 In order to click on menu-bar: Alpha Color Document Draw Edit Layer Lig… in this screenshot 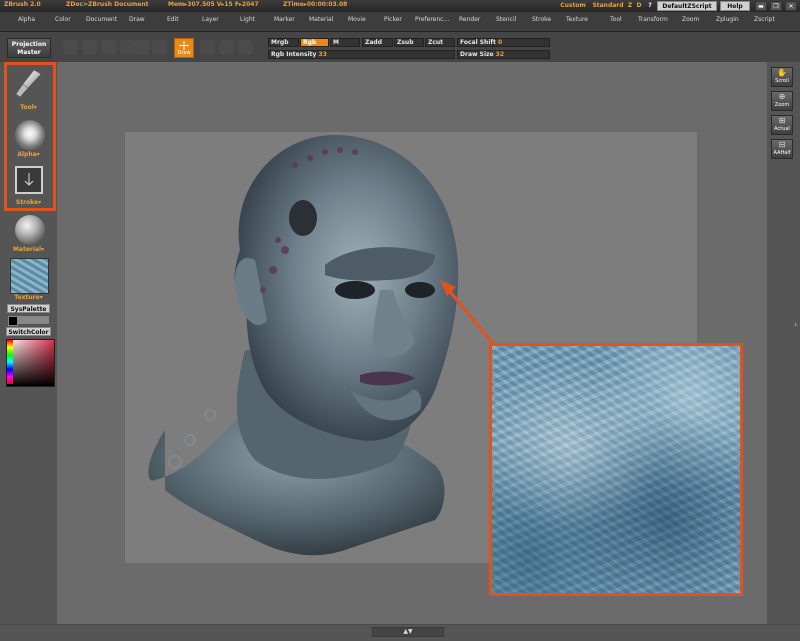, I will do `click(400, 22)`.